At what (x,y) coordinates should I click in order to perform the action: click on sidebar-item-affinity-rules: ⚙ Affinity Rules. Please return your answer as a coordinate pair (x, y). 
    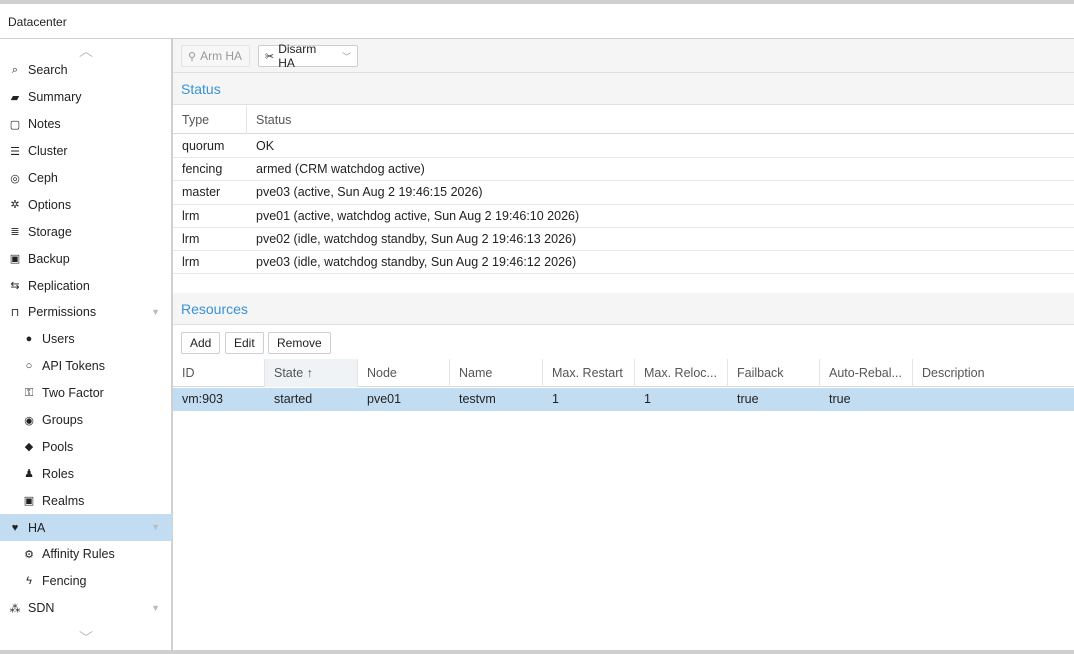
    Looking at the image, I should click on (86, 554).